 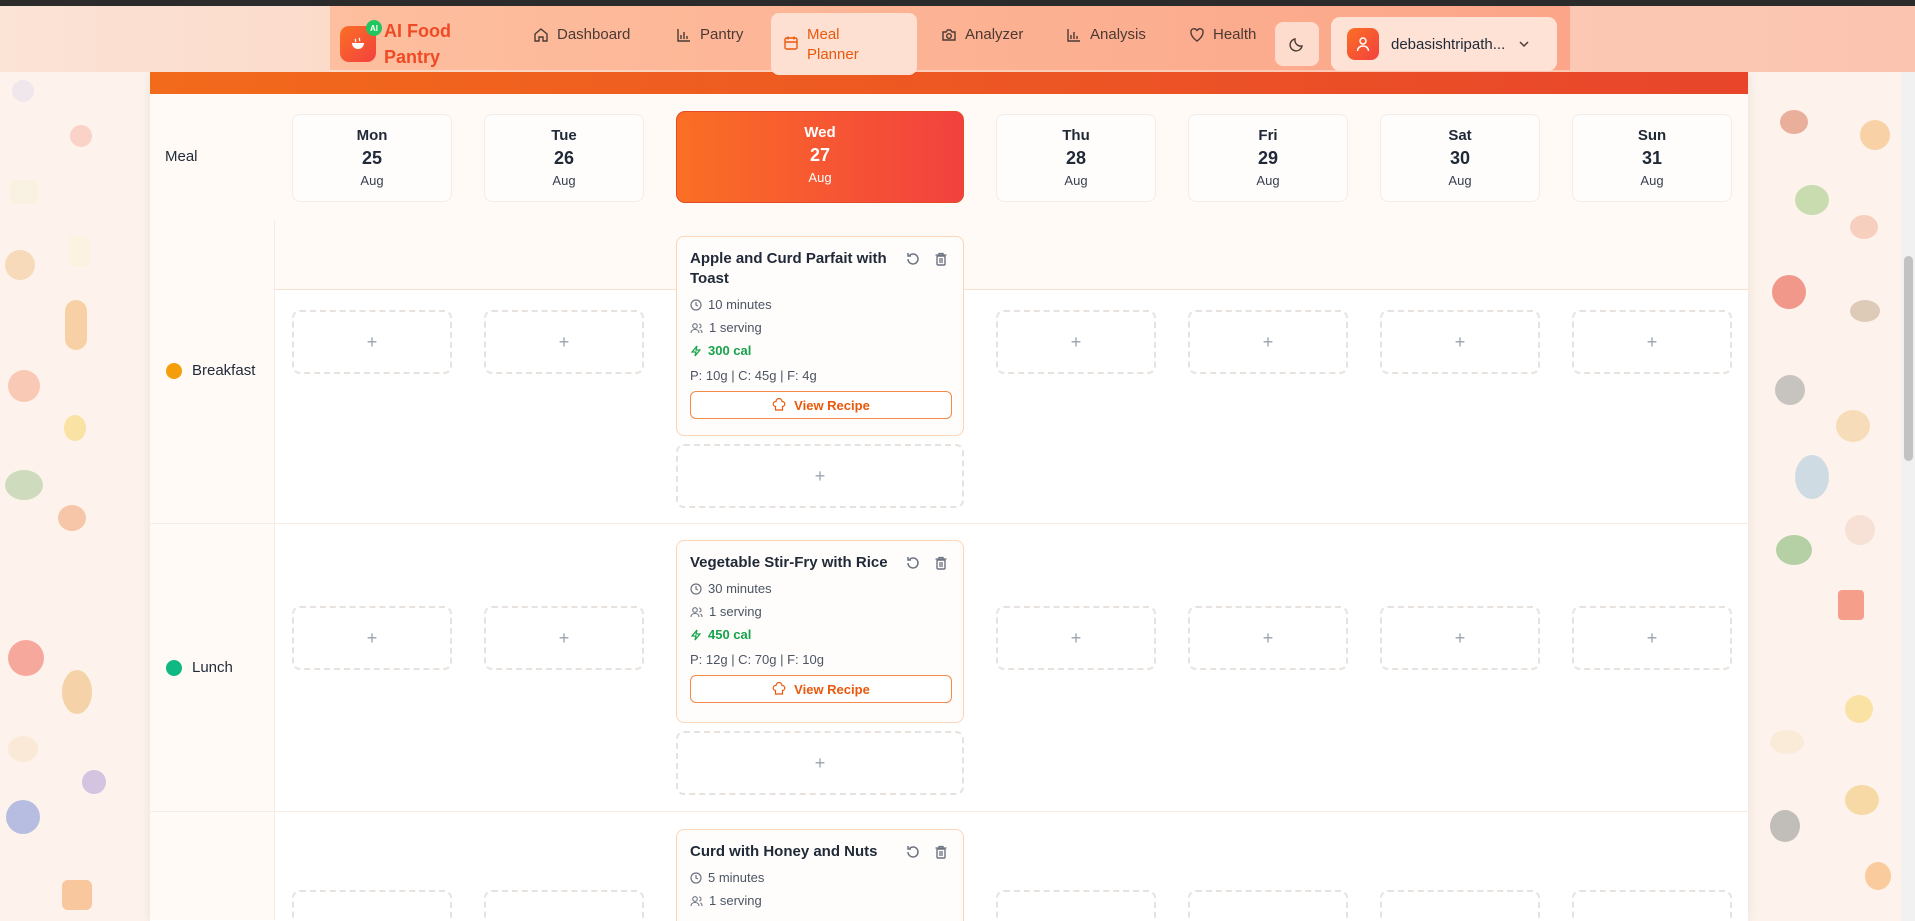 I want to click on nav-meal-planner: Meal Planner, so click(x=844, y=44).